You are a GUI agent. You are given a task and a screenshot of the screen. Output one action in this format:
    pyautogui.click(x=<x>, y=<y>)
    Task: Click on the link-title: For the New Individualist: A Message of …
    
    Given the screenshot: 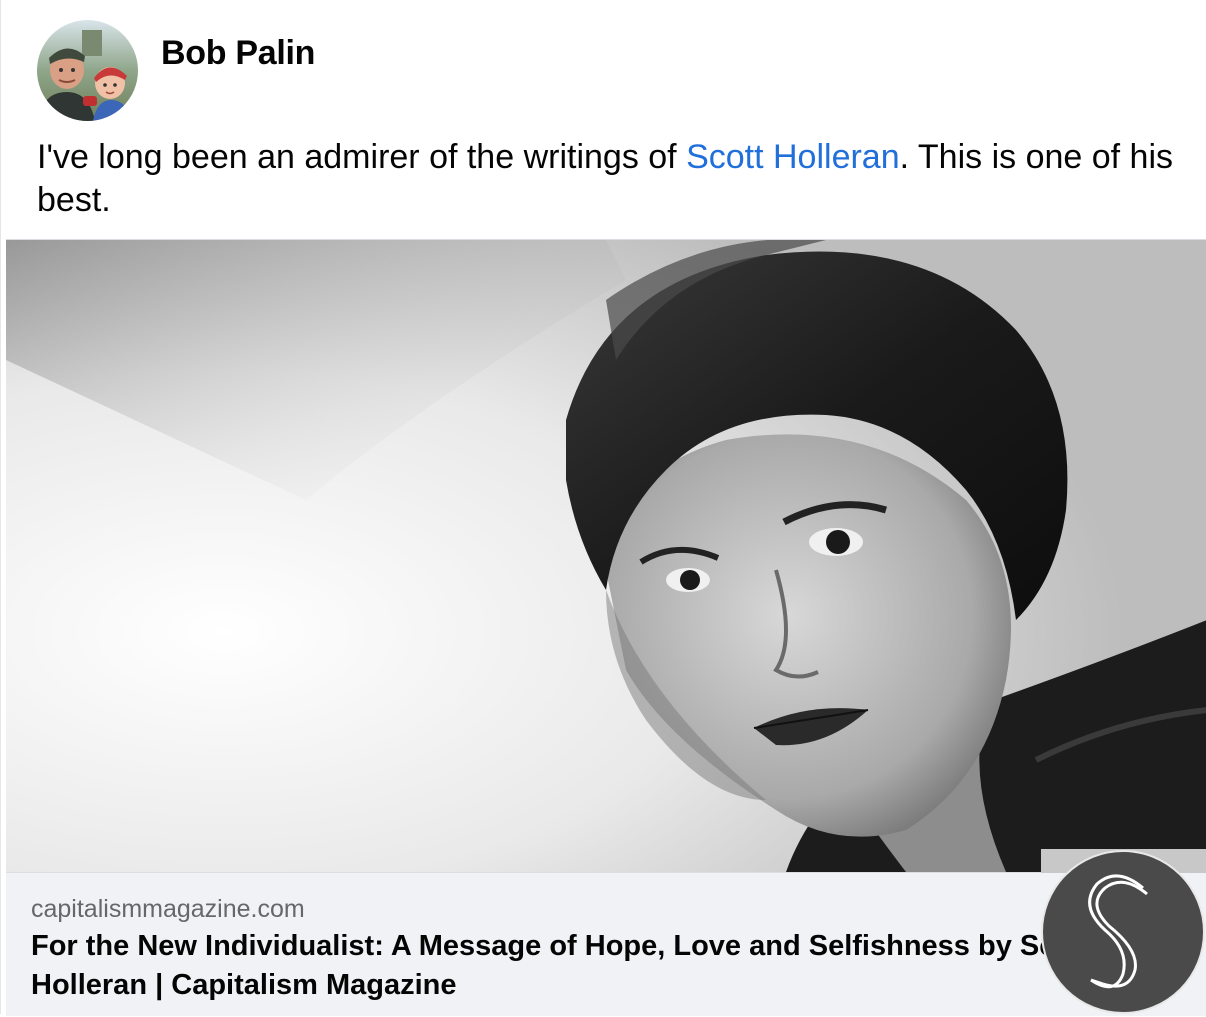 What is the action you would take?
    pyautogui.click(x=611, y=966)
    